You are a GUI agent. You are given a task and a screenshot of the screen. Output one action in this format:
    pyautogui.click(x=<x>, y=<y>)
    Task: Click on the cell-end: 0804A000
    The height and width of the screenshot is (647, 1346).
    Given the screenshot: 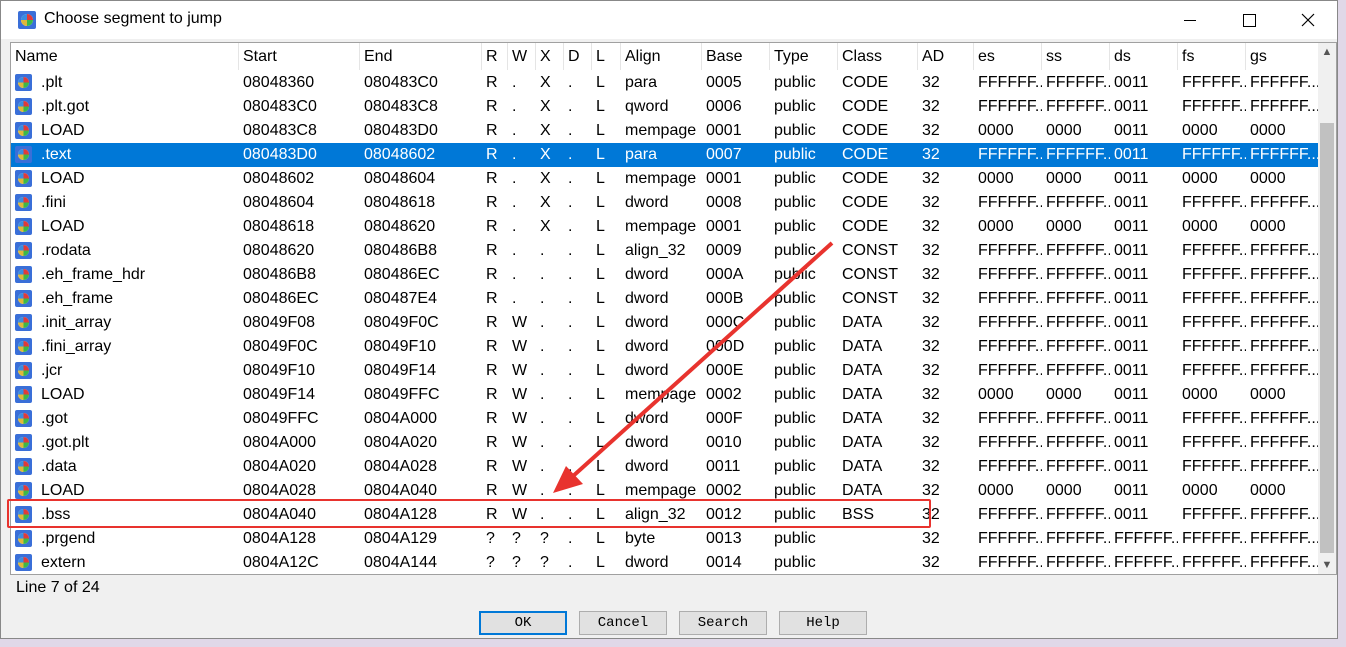 What is the action you would take?
    pyautogui.click(x=400, y=418)
    